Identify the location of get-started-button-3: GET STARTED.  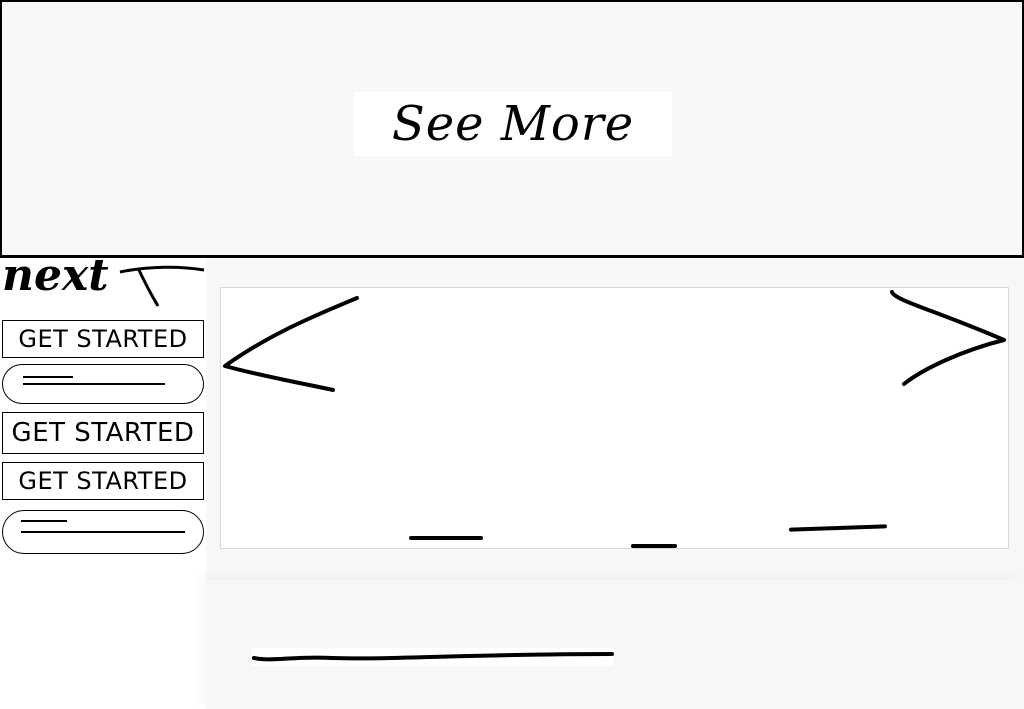
(103, 481).